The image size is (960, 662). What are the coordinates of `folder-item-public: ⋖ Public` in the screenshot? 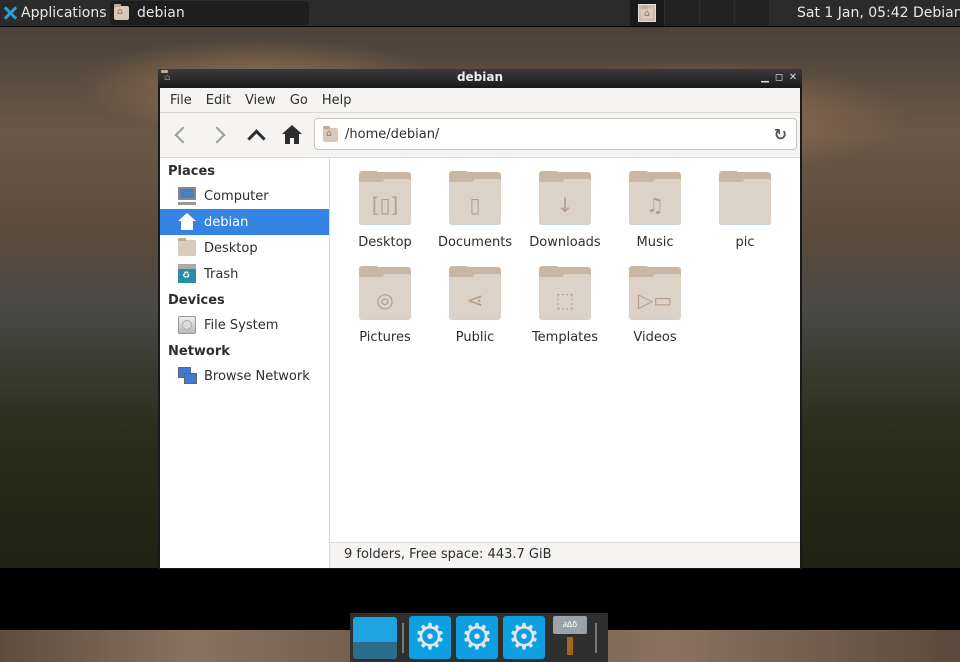 It's located at (475, 307).